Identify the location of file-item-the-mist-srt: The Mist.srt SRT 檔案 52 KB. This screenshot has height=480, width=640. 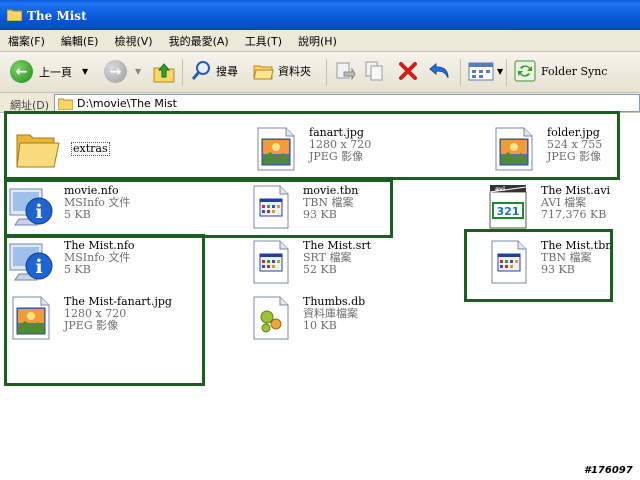
(356, 263).